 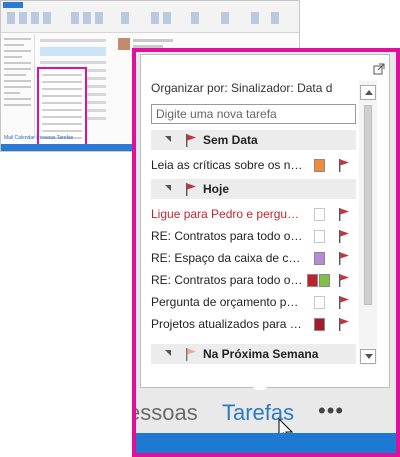 I want to click on nav-more-button: •••, so click(x=331, y=411).